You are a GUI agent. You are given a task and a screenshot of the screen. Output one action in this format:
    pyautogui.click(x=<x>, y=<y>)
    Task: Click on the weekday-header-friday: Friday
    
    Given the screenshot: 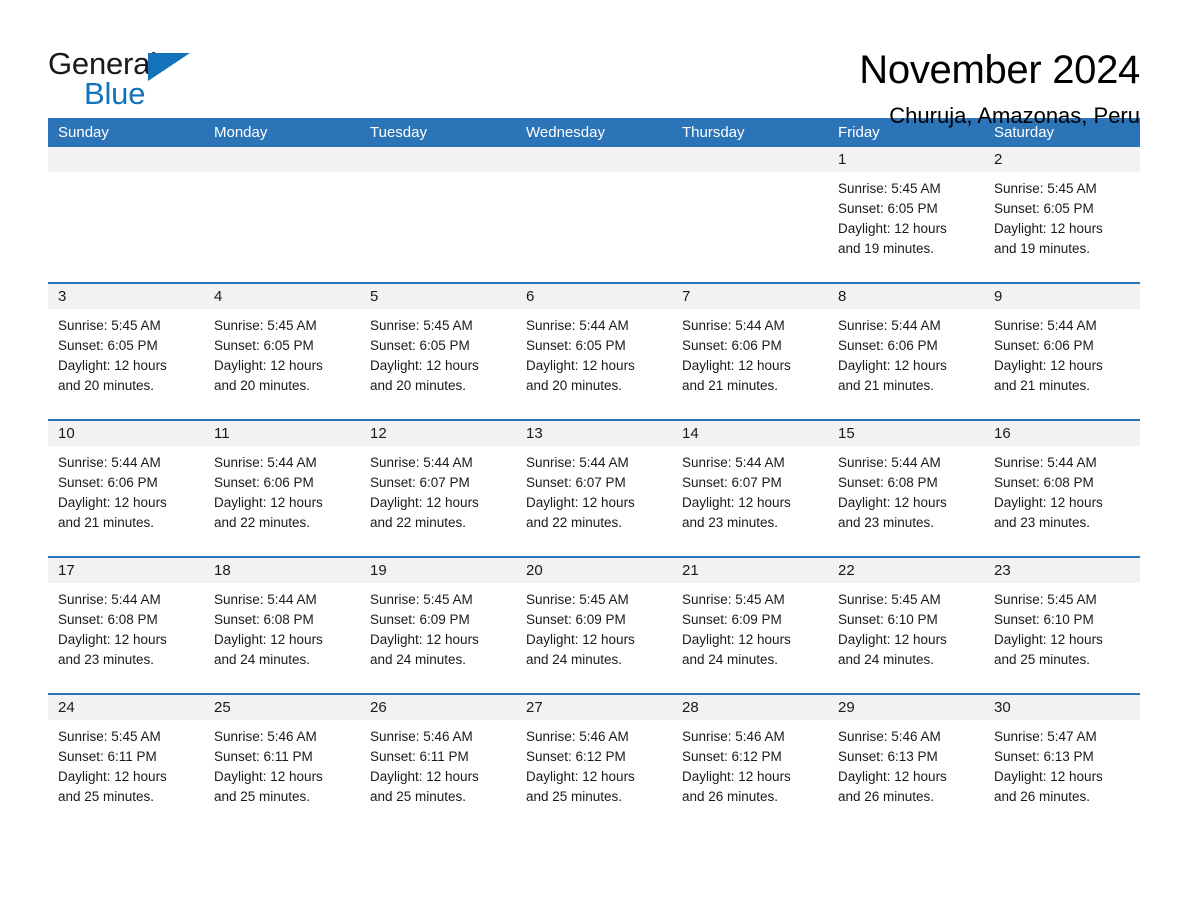 What is the action you would take?
    pyautogui.click(x=859, y=132)
    